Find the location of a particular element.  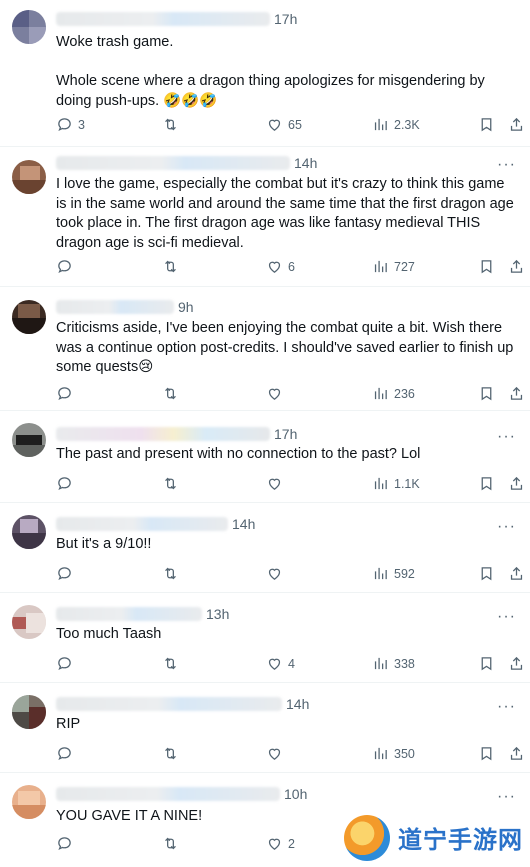

tweet-actions: 350 is located at coordinates (291, 754).